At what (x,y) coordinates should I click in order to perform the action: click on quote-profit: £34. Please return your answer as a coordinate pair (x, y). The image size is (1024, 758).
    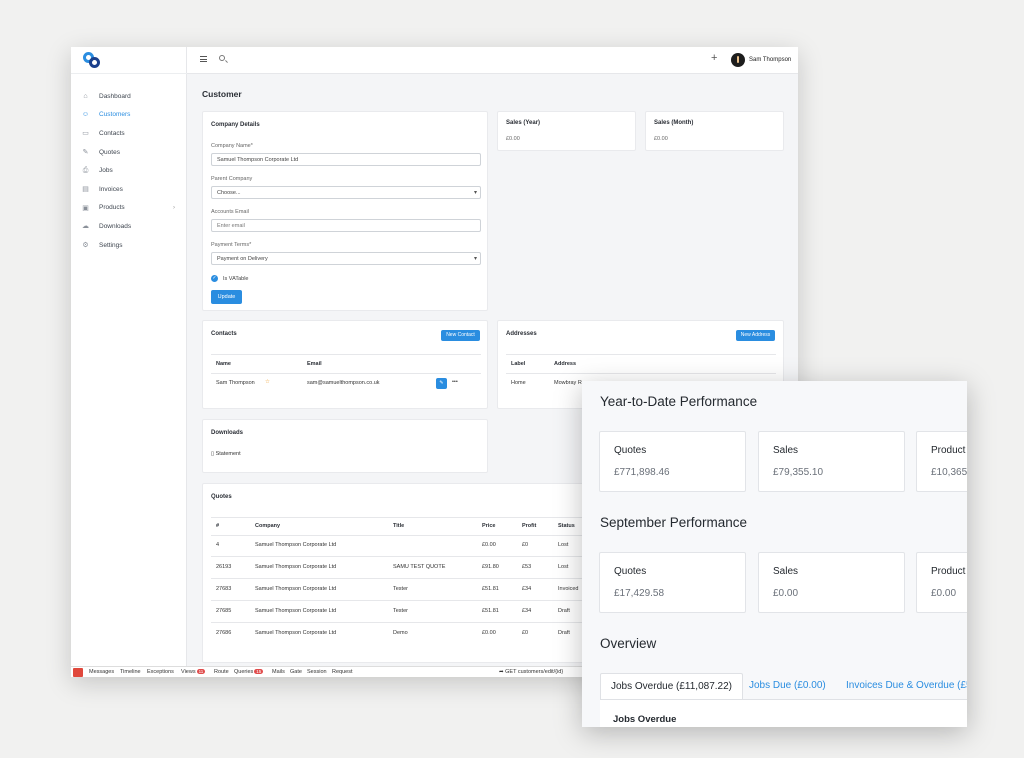
    Looking at the image, I should click on (527, 611).